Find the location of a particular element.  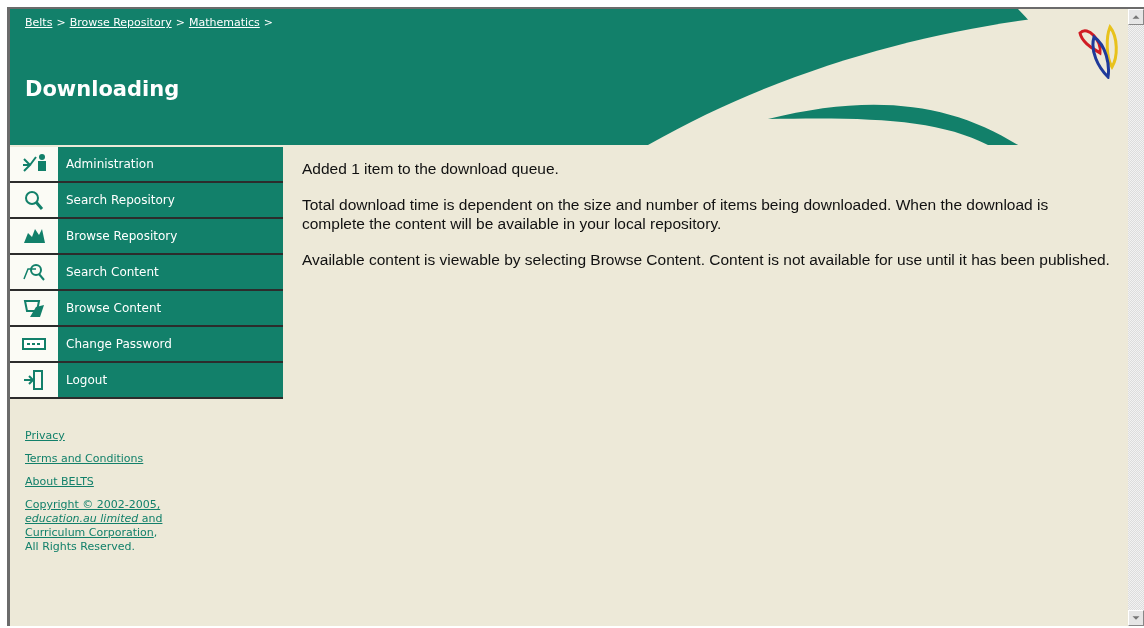

page-title: Downloading is located at coordinates (102, 89).